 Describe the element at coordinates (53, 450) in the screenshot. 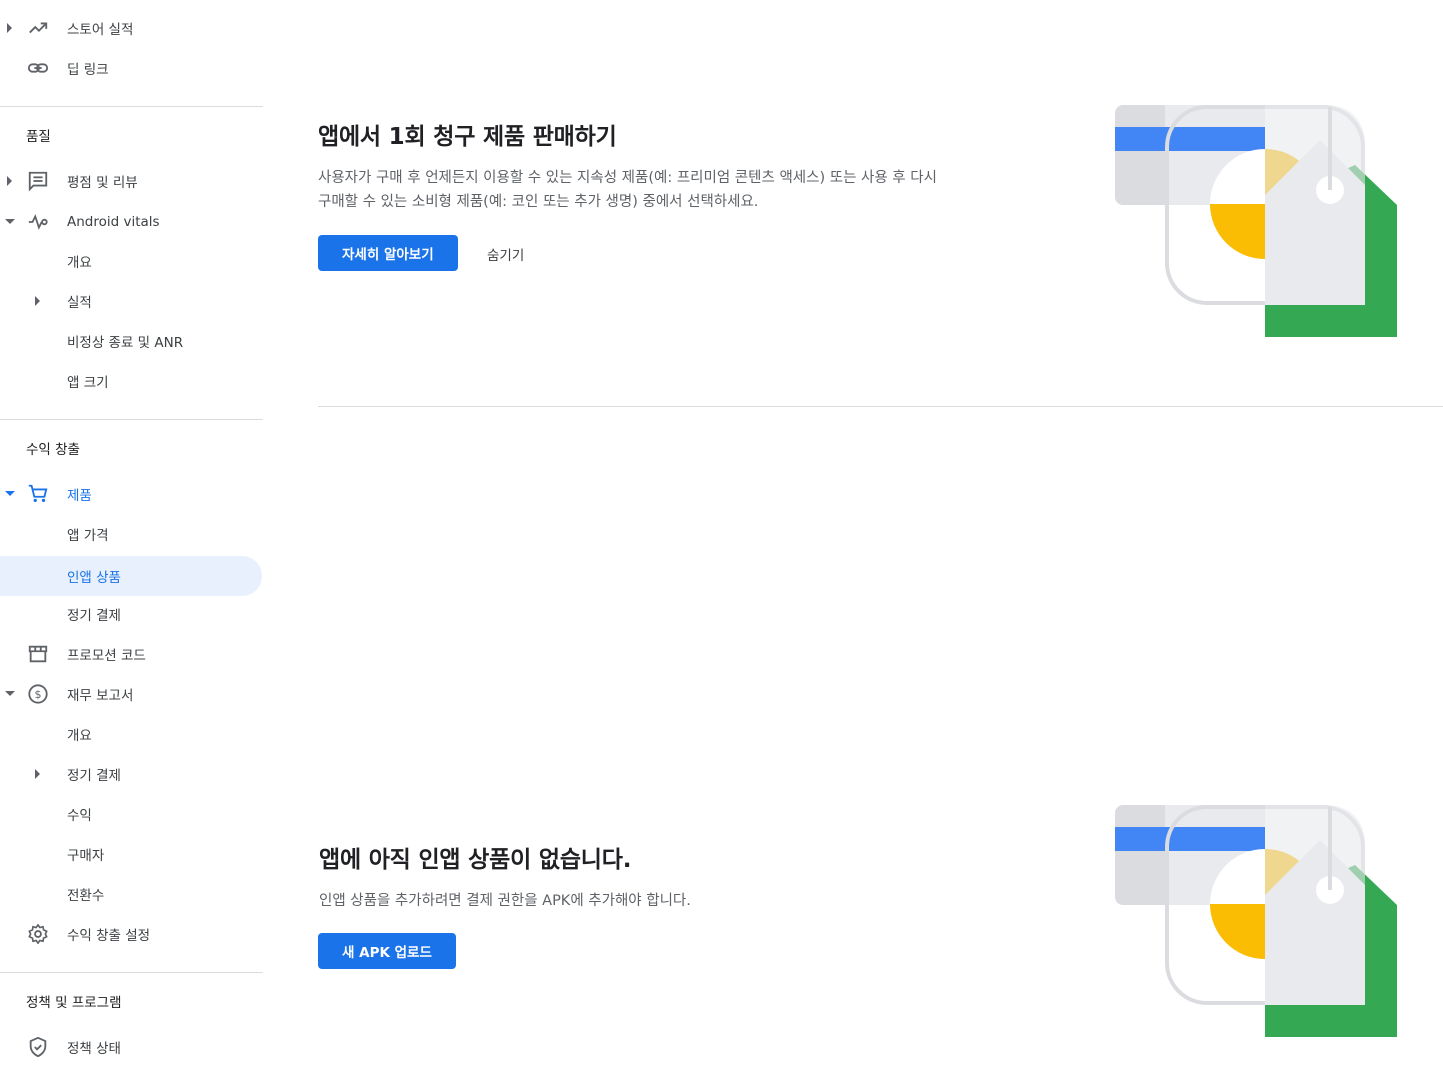

I see `section-title-monetize: 수익 창출` at that location.